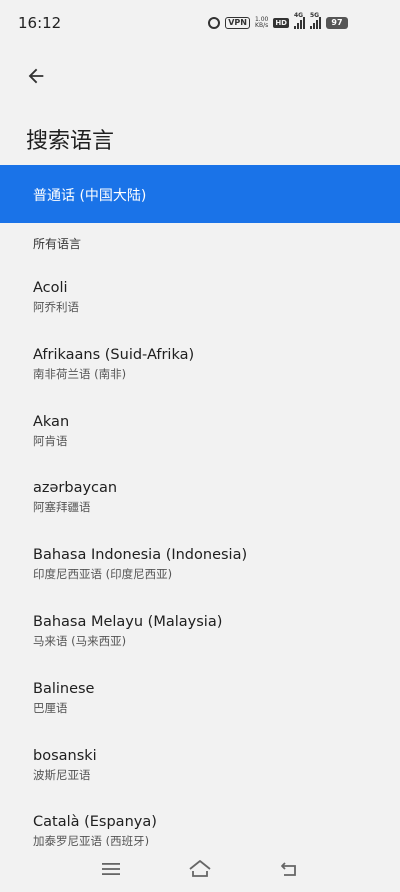  I want to click on language-native-name: 波斯尼亚语, so click(62, 774).